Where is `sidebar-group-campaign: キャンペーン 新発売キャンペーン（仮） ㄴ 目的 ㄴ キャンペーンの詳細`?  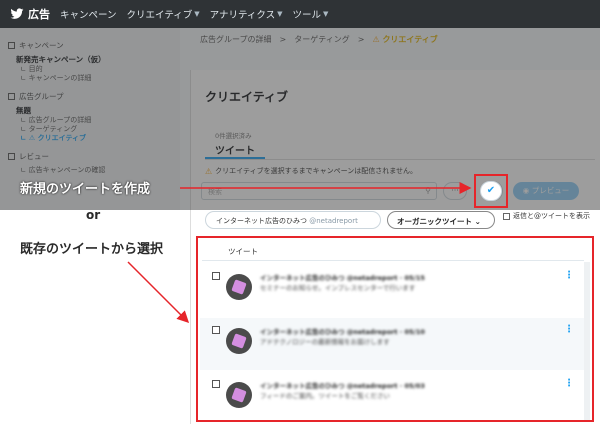 sidebar-group-campaign: キャンペーン 新発売キャンペーン（仮） ㄴ 目的 ㄴ キャンペーンの詳細 is located at coordinates (90, 61).